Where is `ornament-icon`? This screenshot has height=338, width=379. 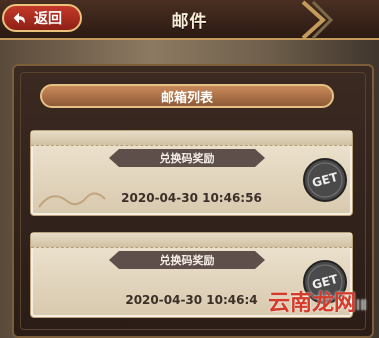 ornament-icon is located at coordinates (317, 20).